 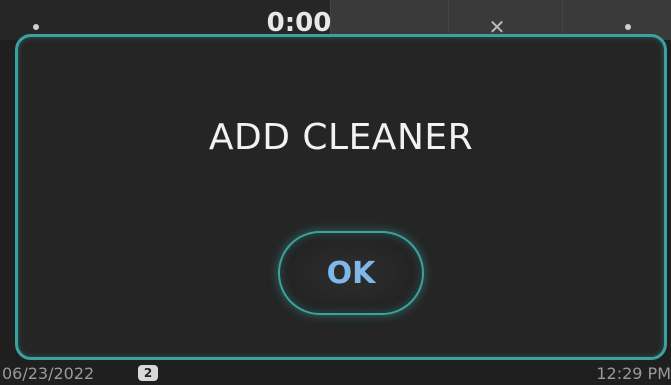 I want to click on tool-icon: ✕, so click(x=497, y=27).